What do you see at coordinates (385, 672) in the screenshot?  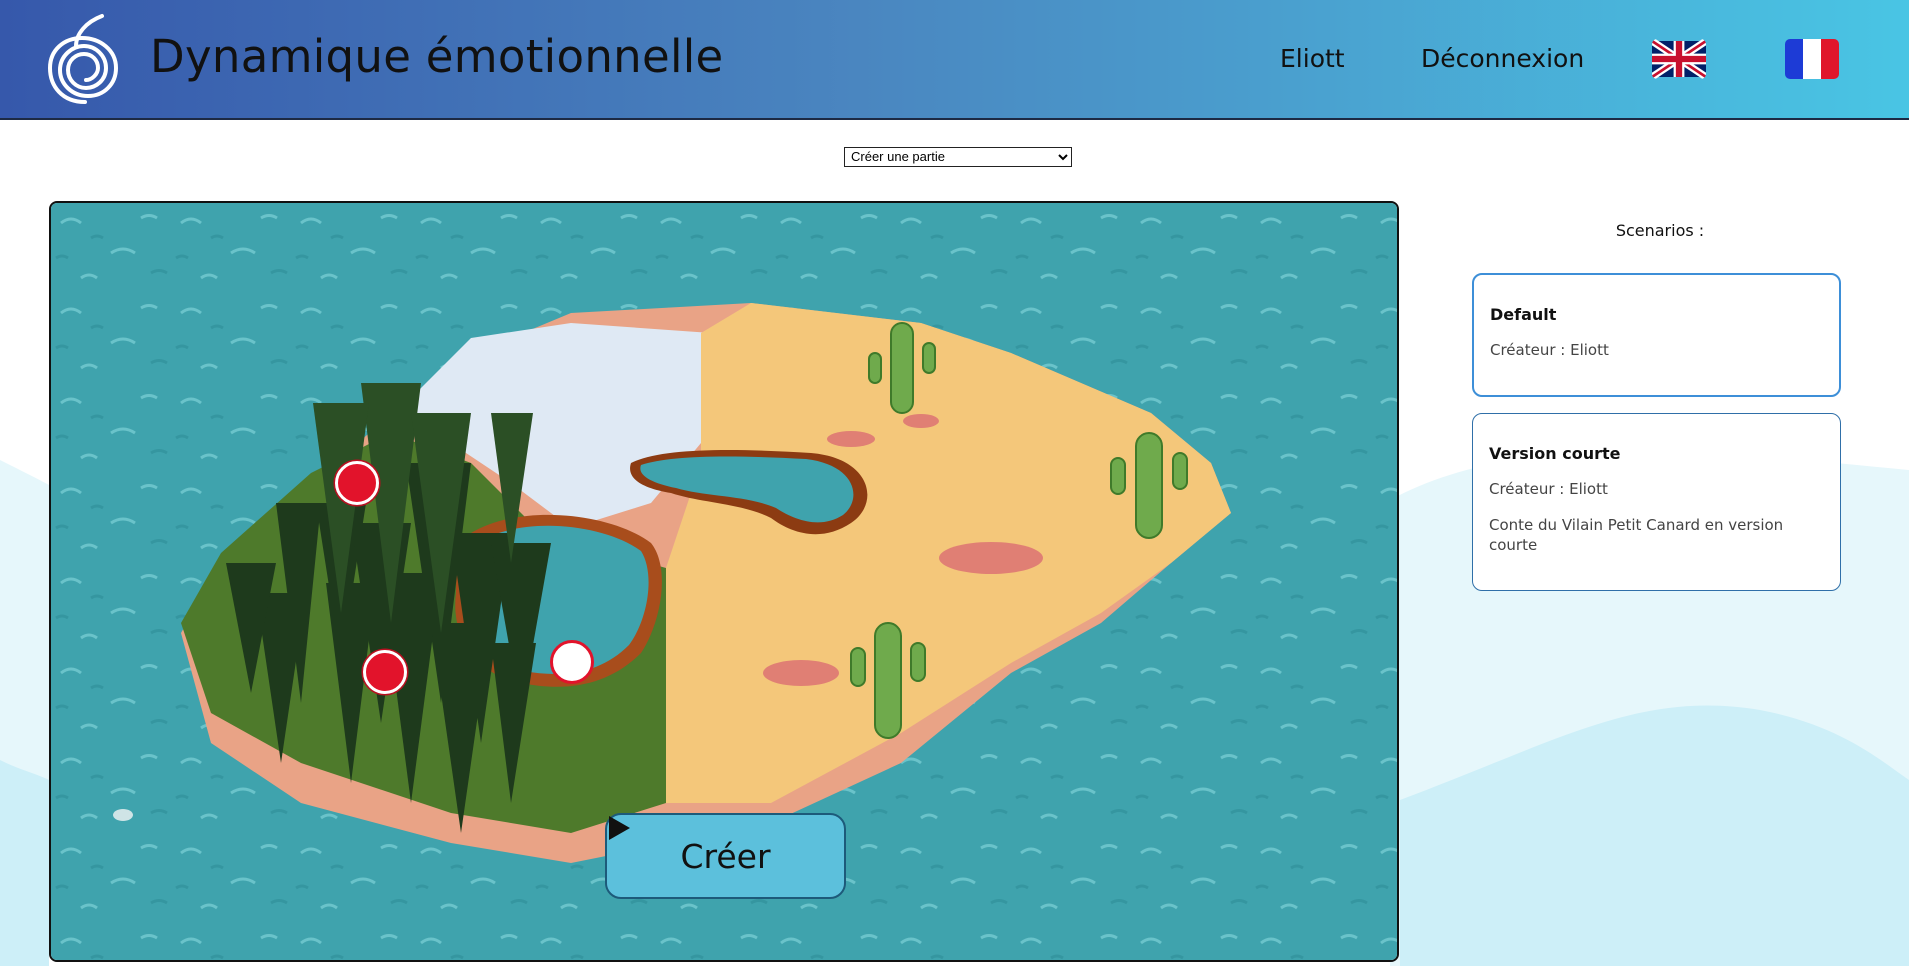 I see `map-marker-forest-bottom` at bounding box center [385, 672].